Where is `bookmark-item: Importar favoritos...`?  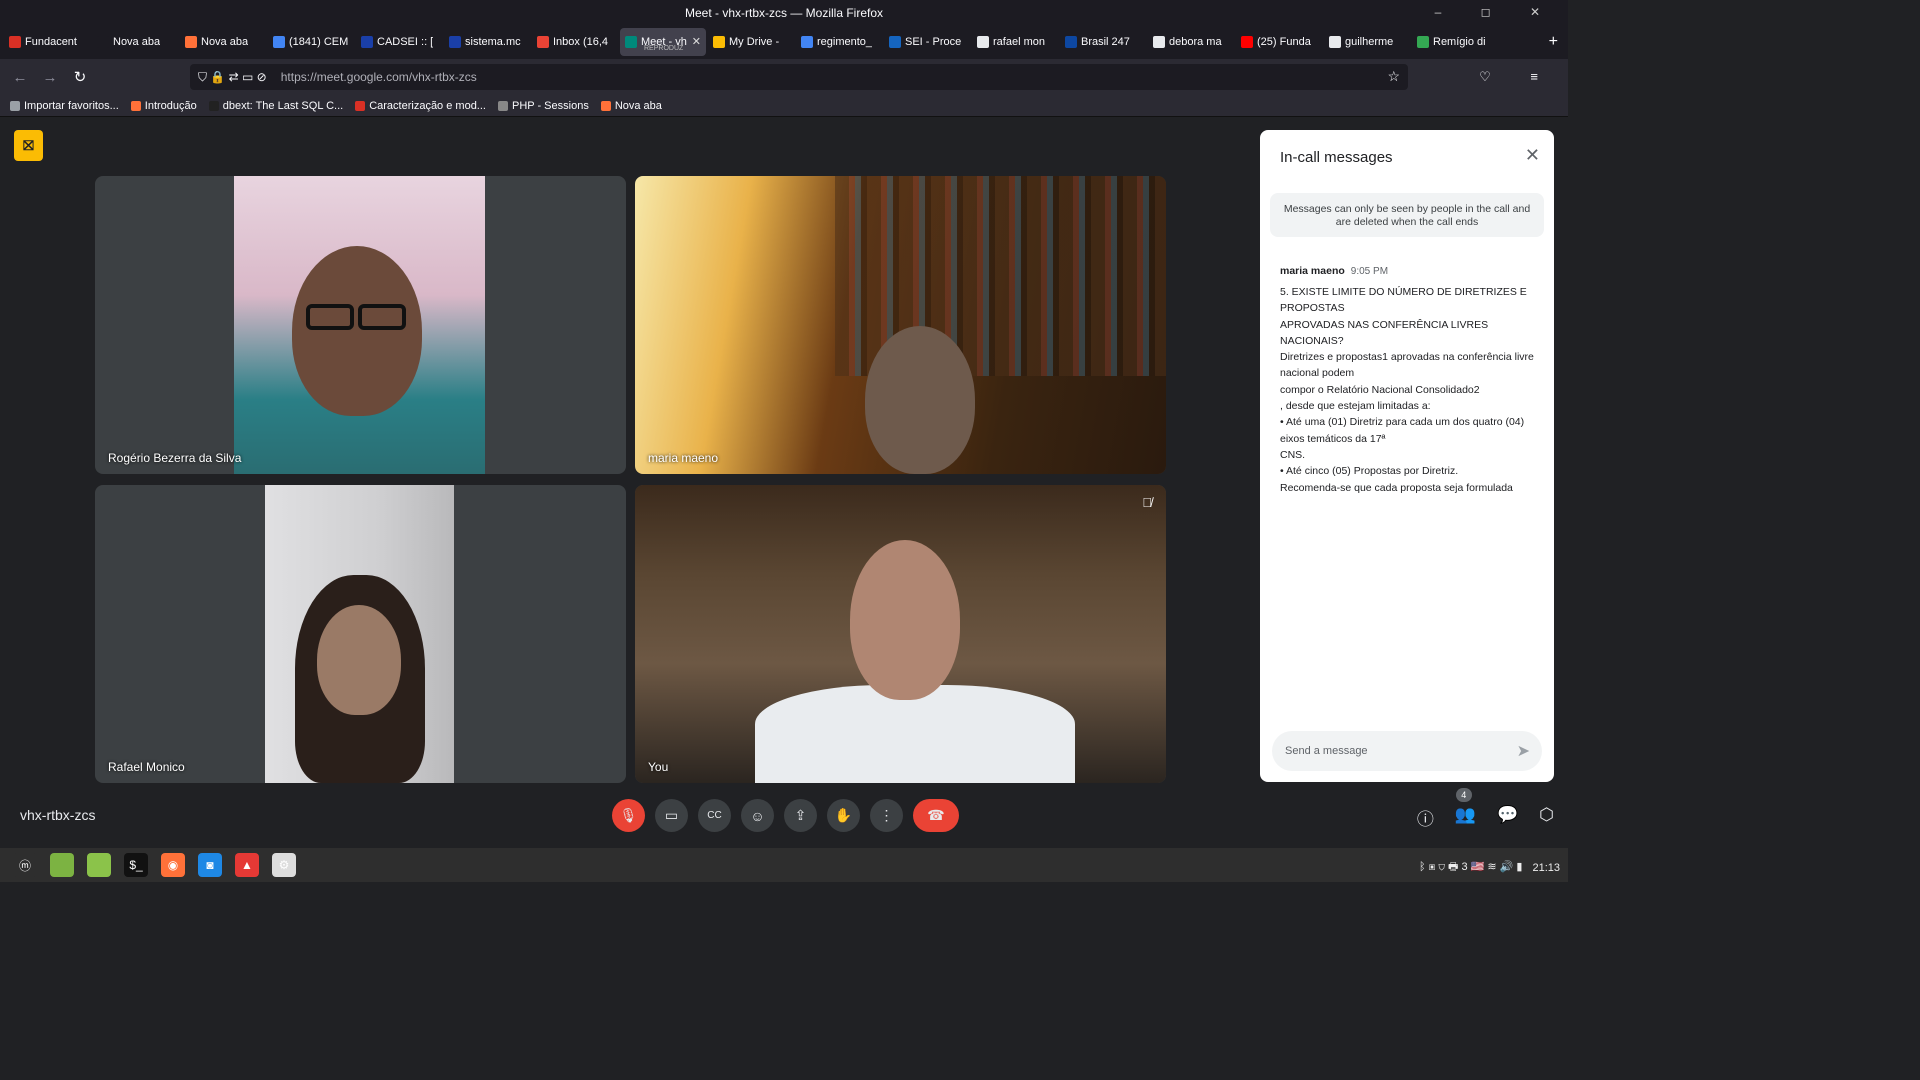
bookmark-item: Importar favoritos... is located at coordinates (64, 106).